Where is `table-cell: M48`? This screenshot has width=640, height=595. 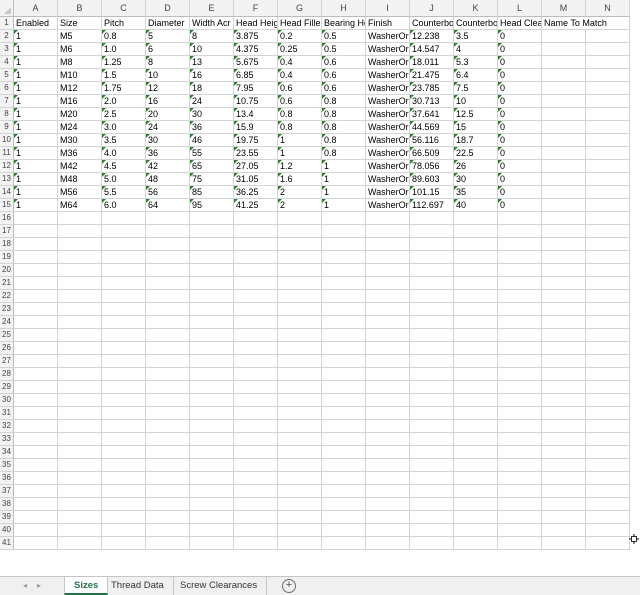 table-cell: M48 is located at coordinates (80, 179).